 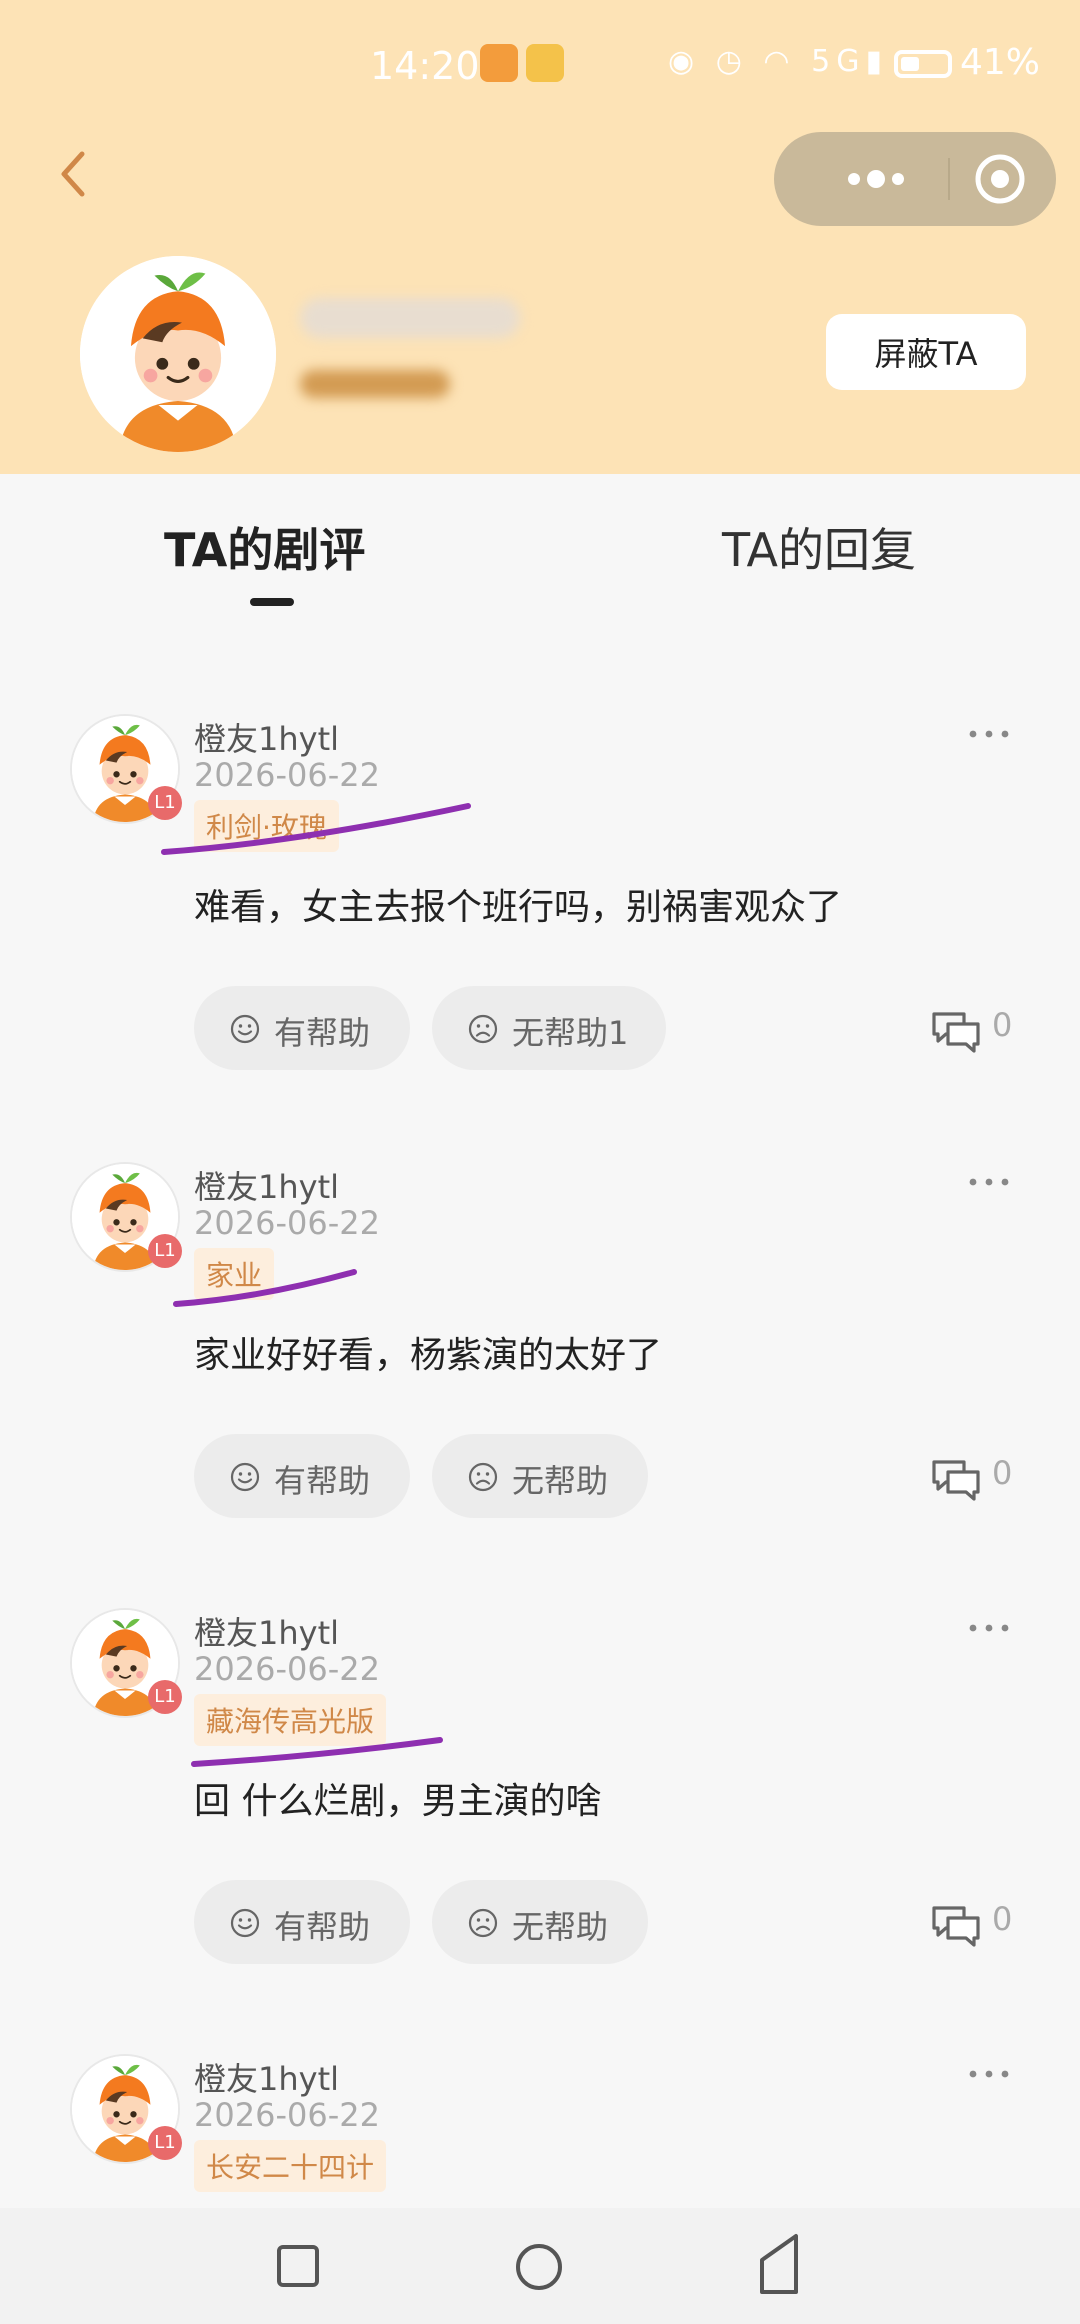 I want to click on network-type-label: 5G, so click(x=838, y=61).